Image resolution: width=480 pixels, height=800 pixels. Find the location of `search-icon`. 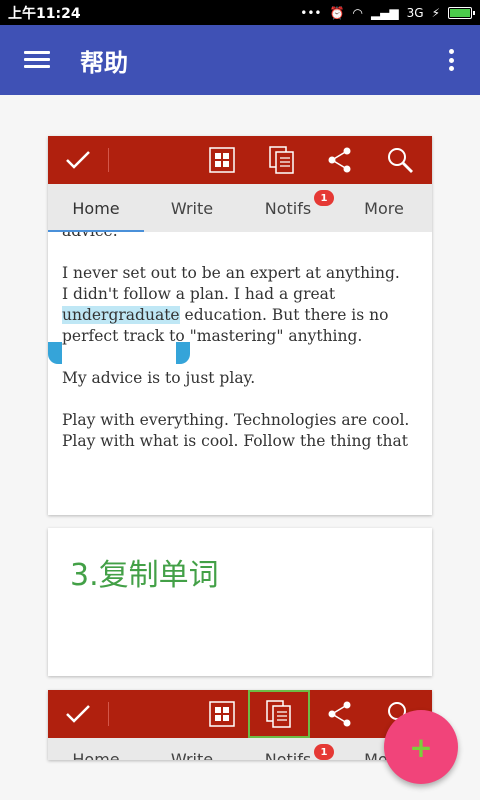

search-icon is located at coordinates (400, 160).